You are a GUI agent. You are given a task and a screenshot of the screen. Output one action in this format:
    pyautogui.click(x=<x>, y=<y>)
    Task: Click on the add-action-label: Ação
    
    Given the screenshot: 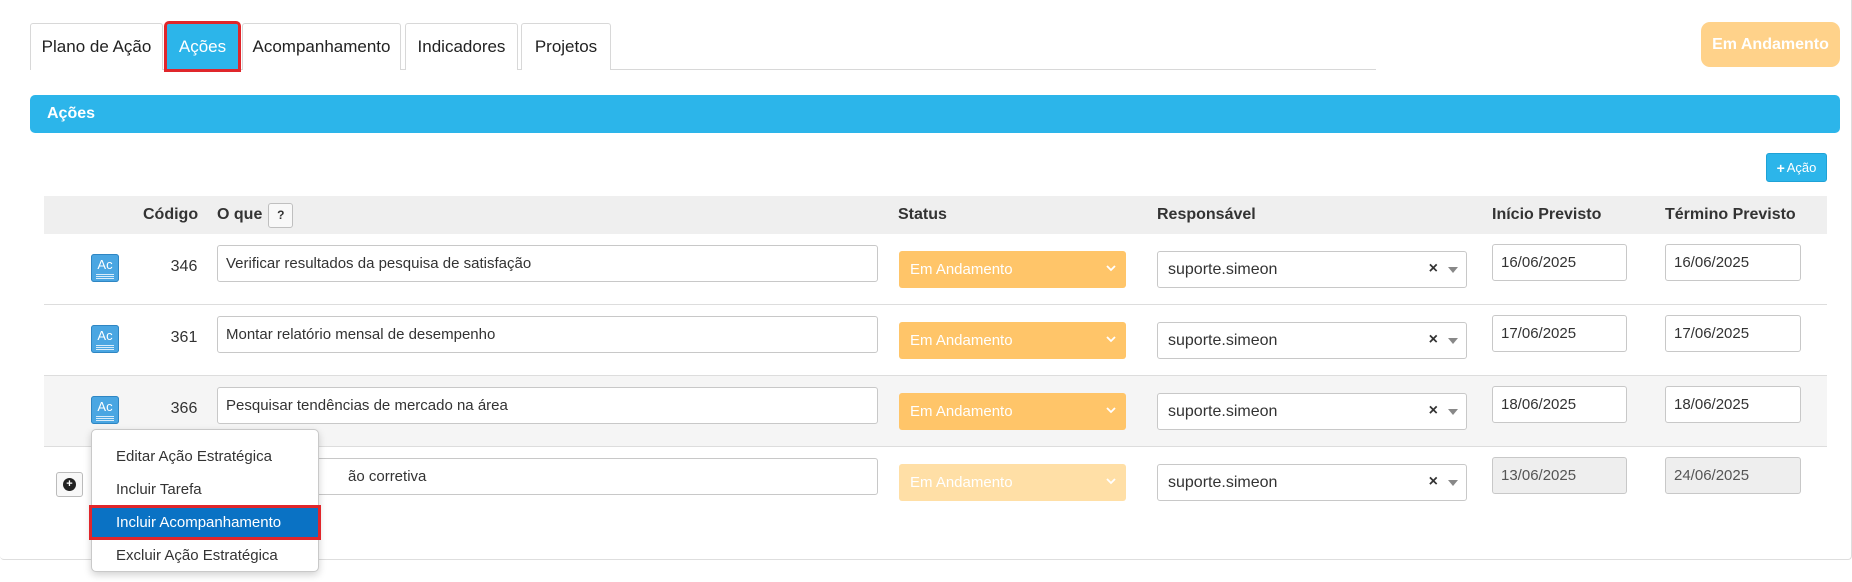 What is the action you would take?
    pyautogui.click(x=1801, y=167)
    